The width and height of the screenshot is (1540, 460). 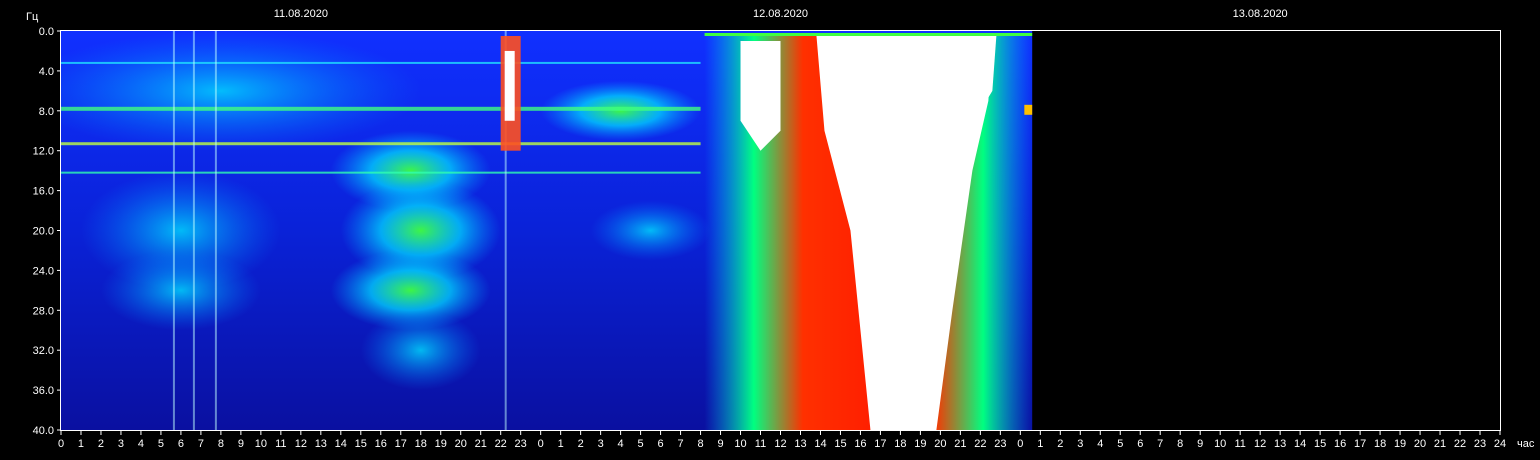 I want to click on y-tick-label: 32.0, so click(x=43, y=351).